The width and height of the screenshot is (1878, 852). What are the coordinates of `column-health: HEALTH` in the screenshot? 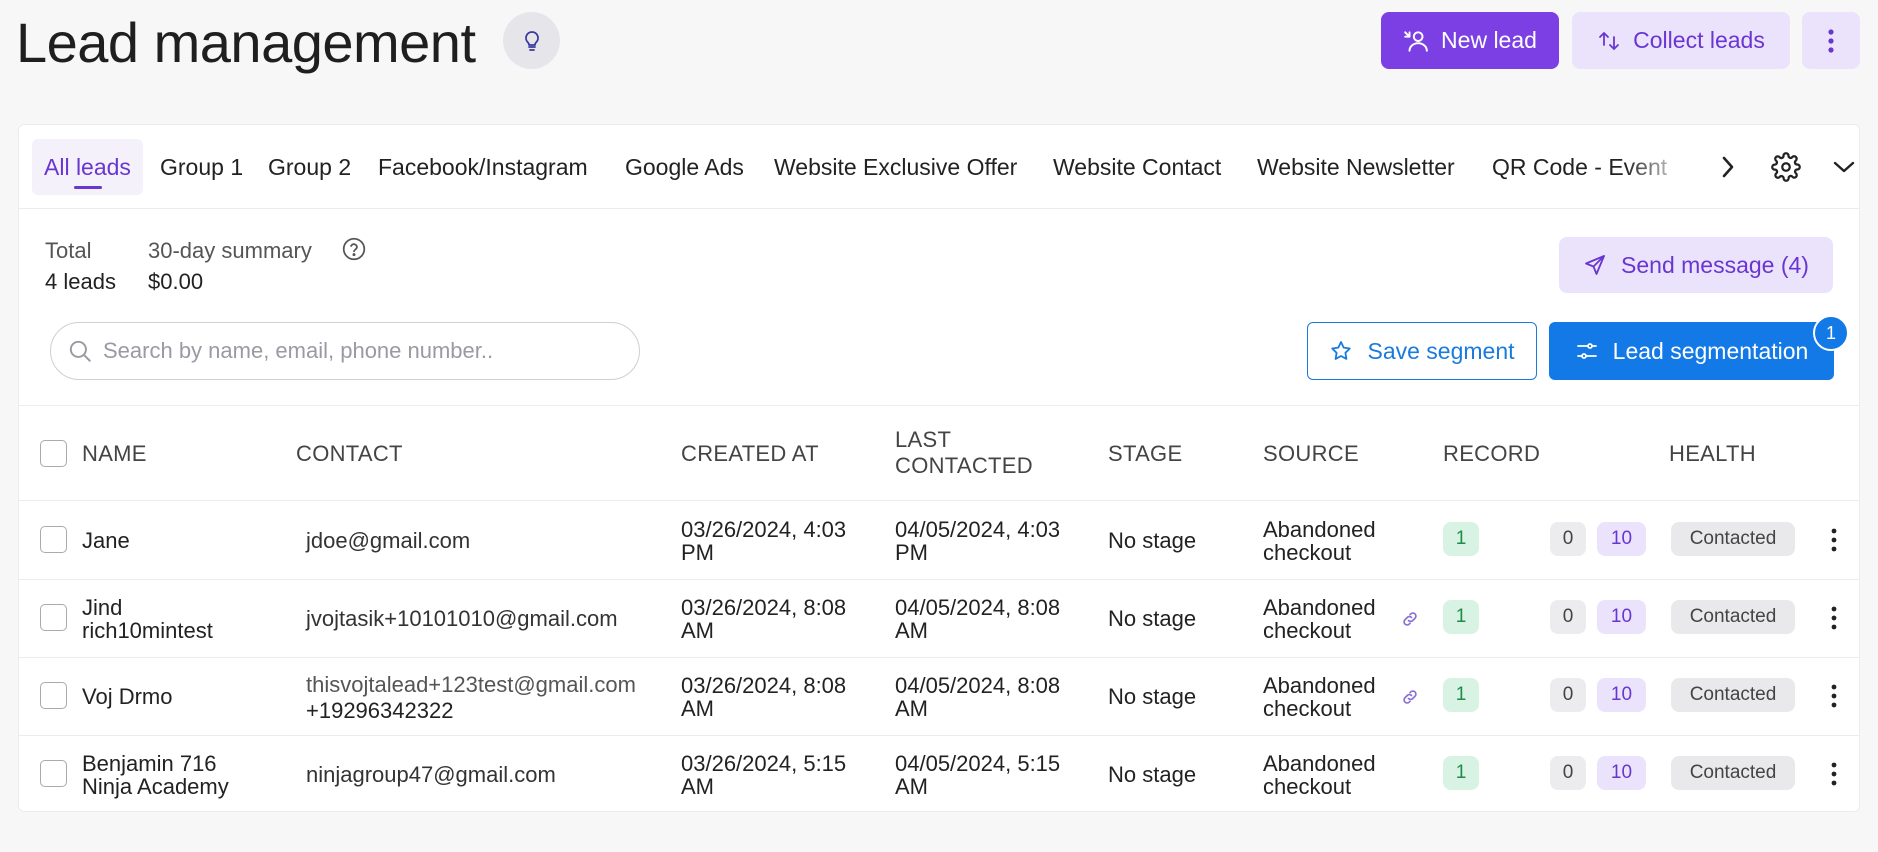 It's located at (1712, 454).